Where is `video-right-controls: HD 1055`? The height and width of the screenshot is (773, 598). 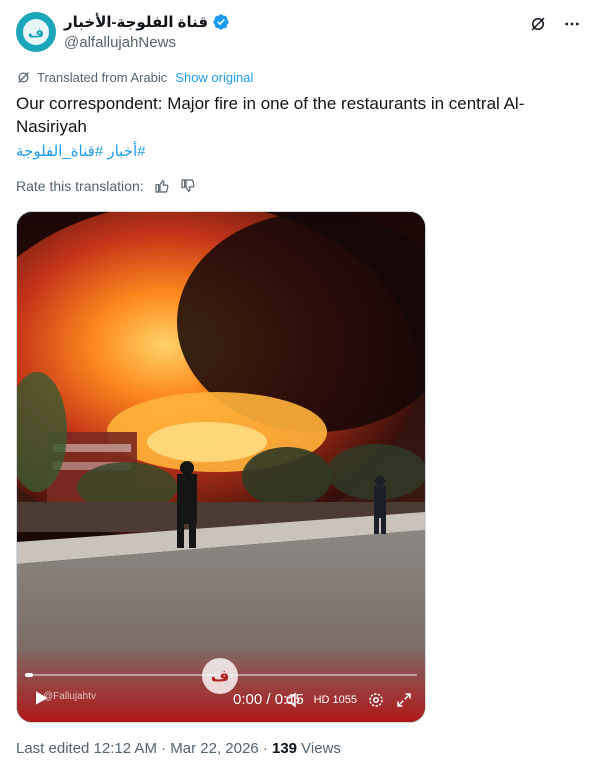 video-right-controls: HD 1055 is located at coordinates (348, 700).